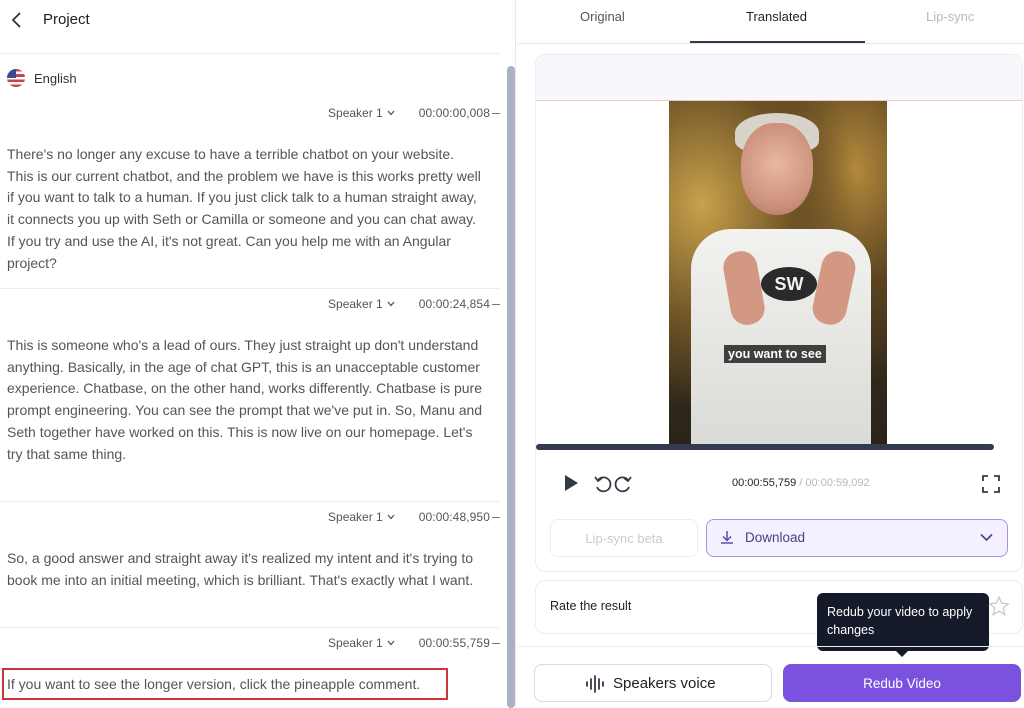 This screenshot has width=1024, height=708. What do you see at coordinates (459, 113) in the screenshot?
I see `segment-timecode: 00:00:00,008` at bounding box center [459, 113].